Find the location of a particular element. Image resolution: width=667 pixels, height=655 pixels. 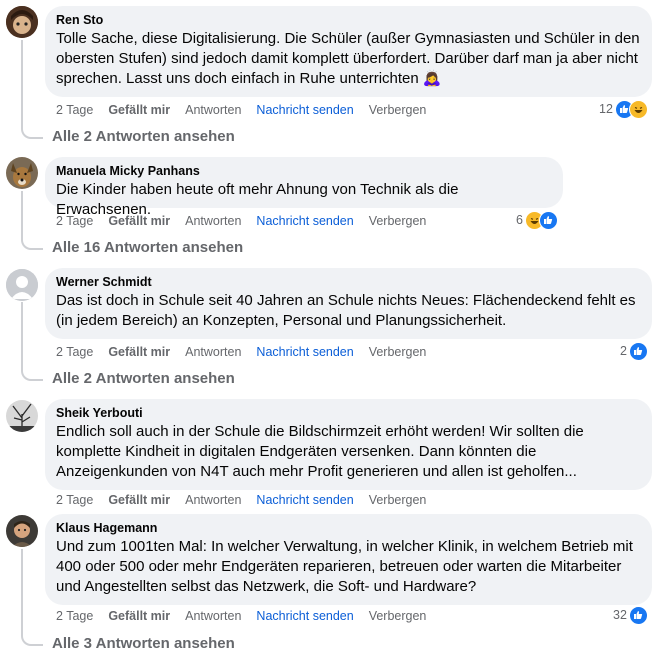

reaction-count: 2 is located at coordinates (623, 351).